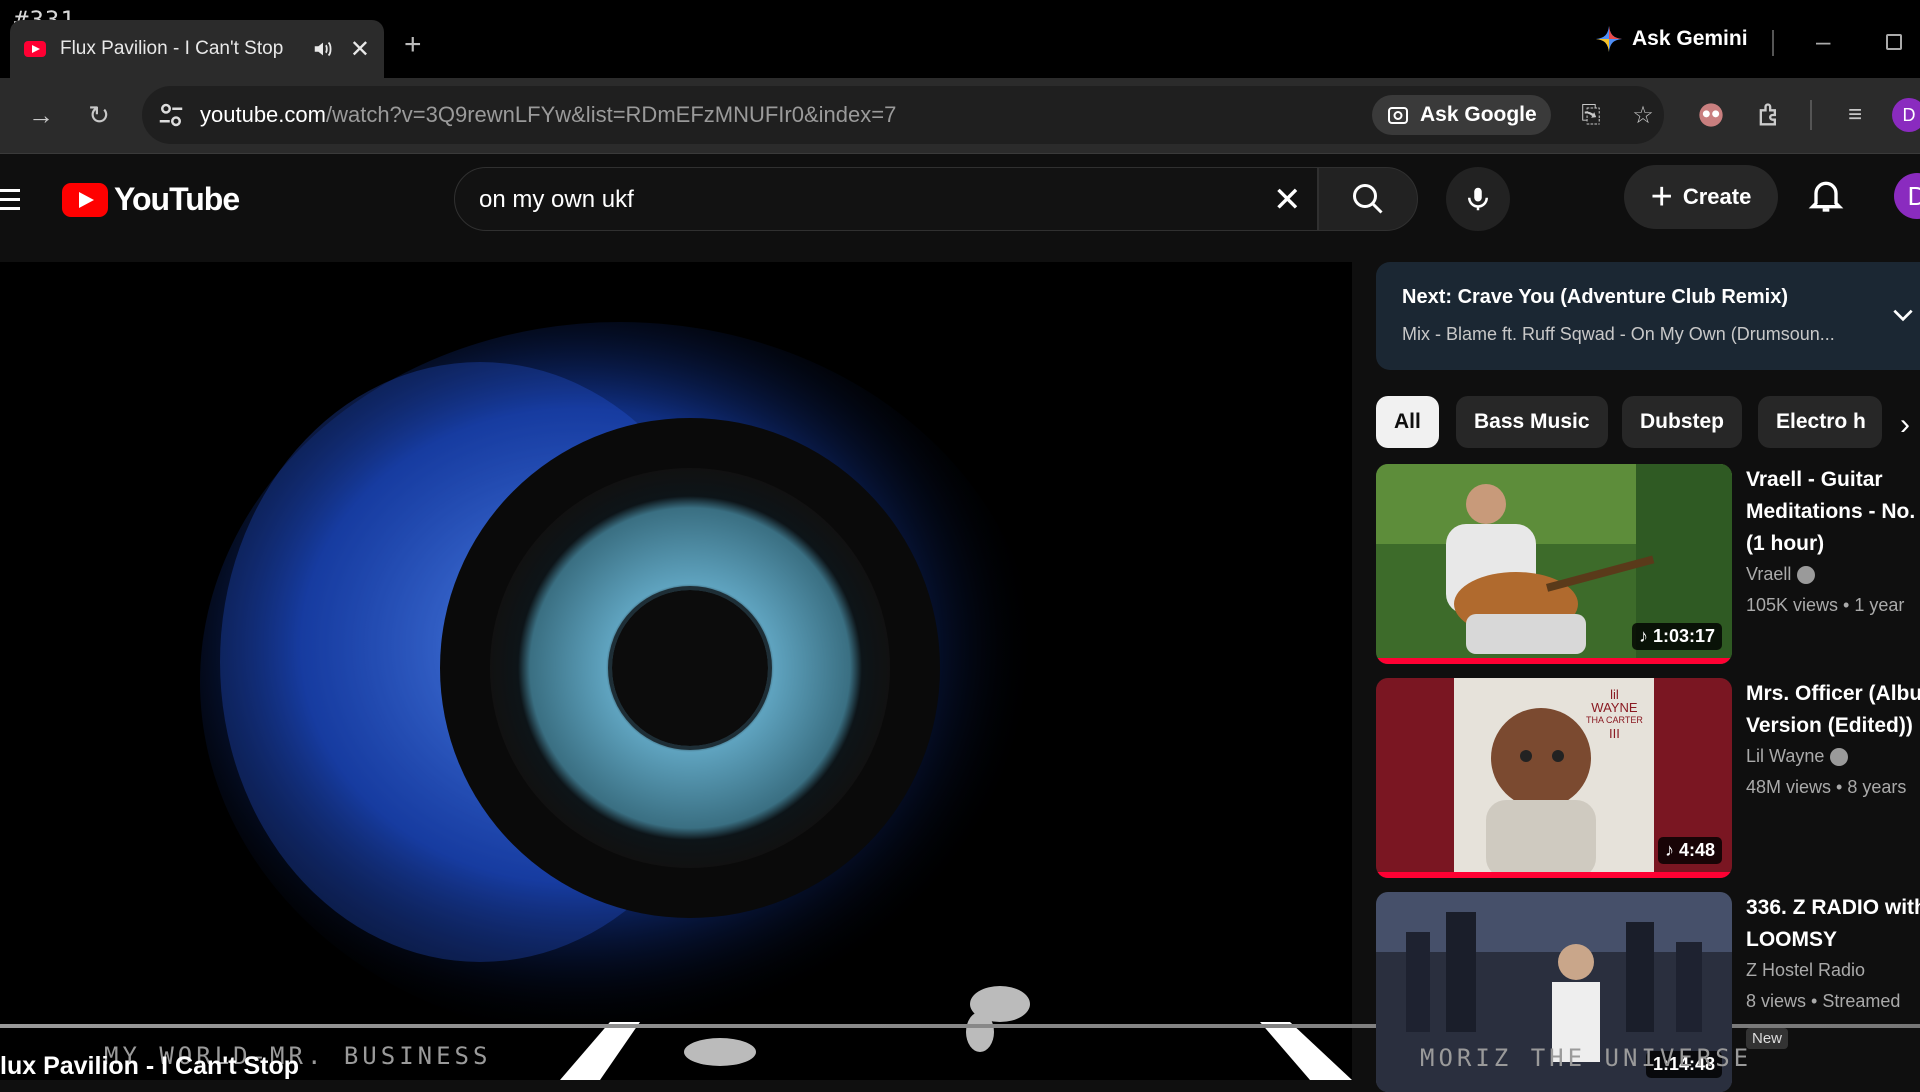 The image size is (1920, 1092). I want to click on plus-icon: +, so click(1661, 197).